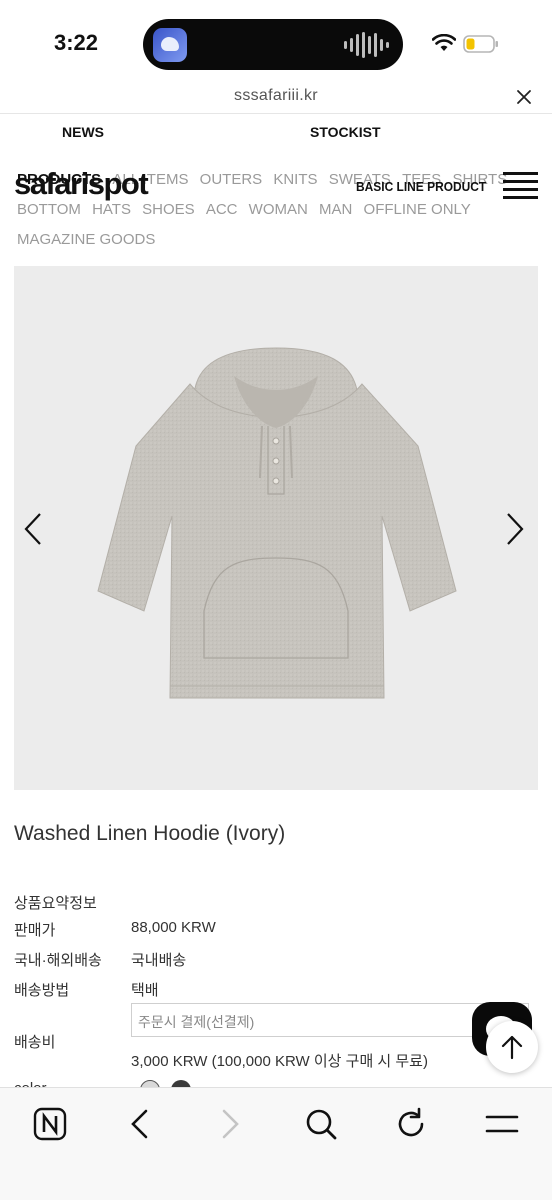 This screenshot has height=1200, width=552. I want to click on forward-icon, so click(230, 1124).